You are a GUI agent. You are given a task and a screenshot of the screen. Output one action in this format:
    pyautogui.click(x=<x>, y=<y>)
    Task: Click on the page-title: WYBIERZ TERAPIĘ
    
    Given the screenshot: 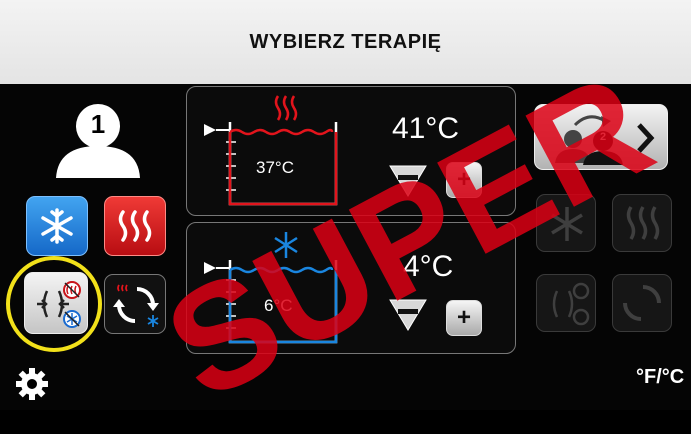 What is the action you would take?
    pyautogui.click(x=345, y=41)
    